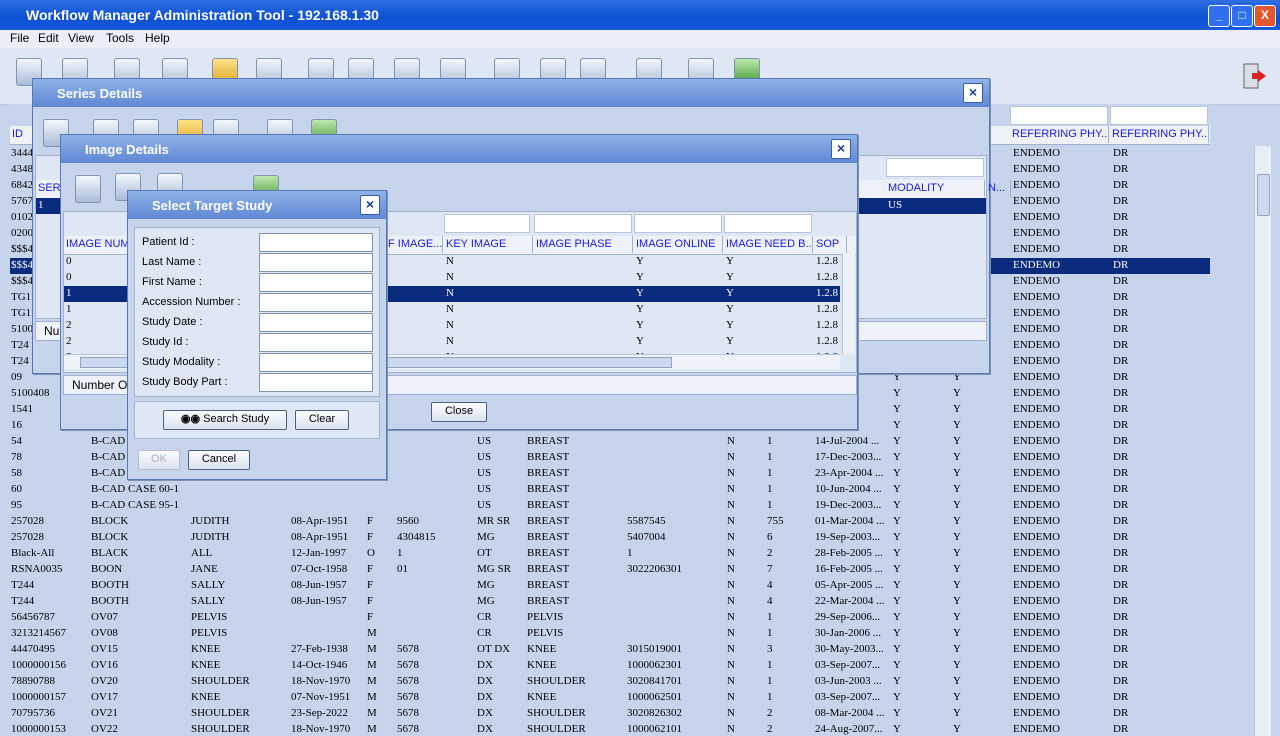 This screenshot has width=1280, height=736. I want to click on scroll-thumb, so click(1263, 195).